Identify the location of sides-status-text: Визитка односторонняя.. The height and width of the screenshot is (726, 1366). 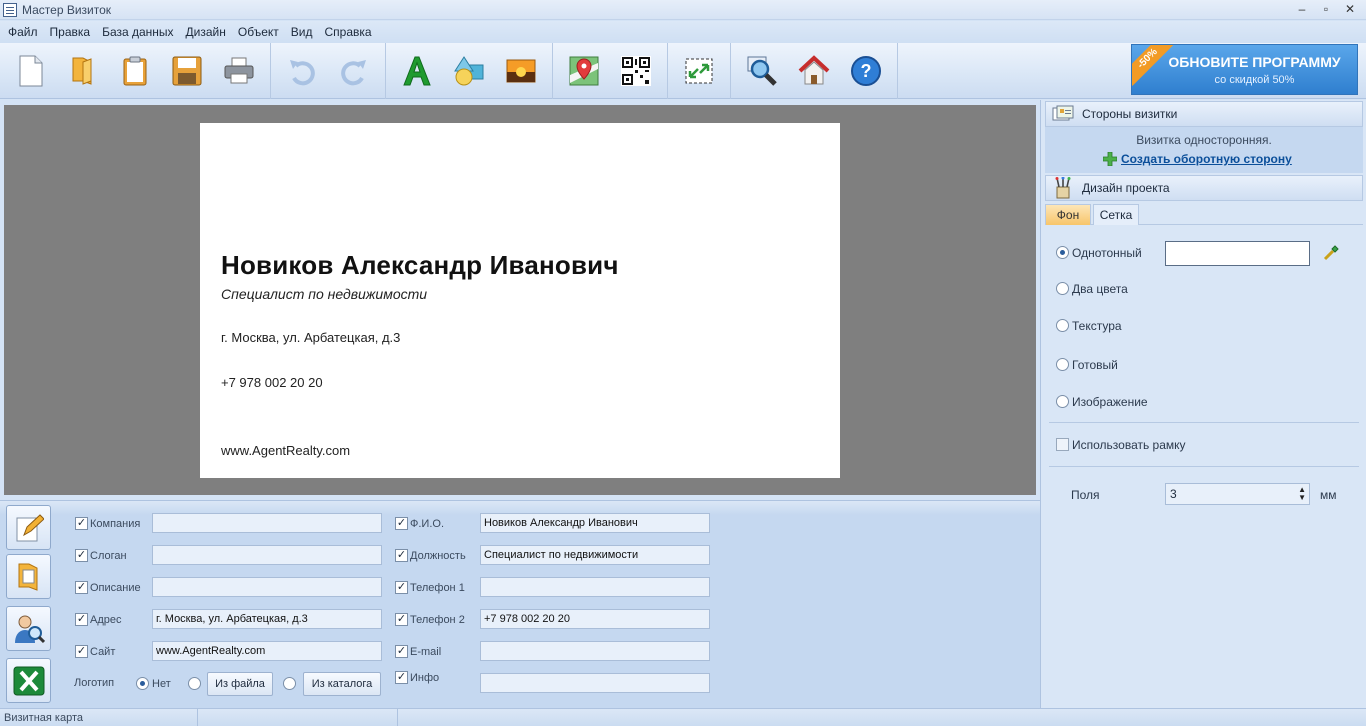
(1204, 140).